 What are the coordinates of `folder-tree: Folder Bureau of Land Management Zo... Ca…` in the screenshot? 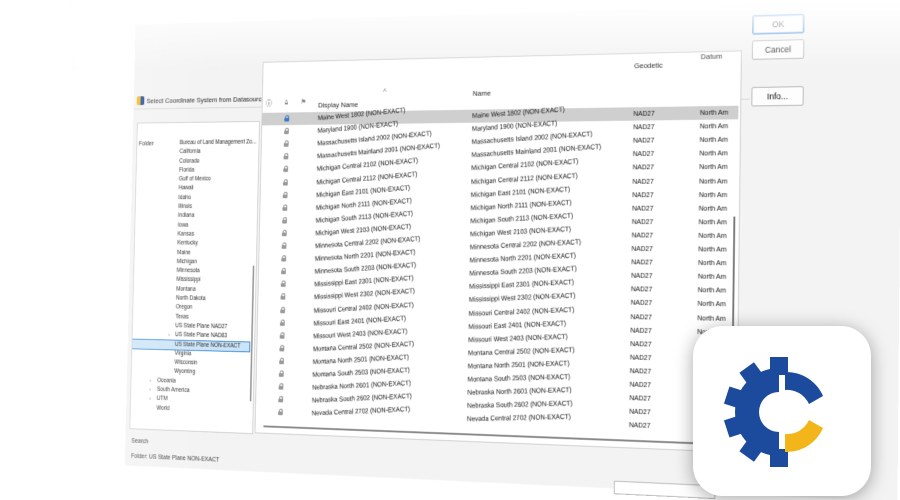 It's located at (194, 277).